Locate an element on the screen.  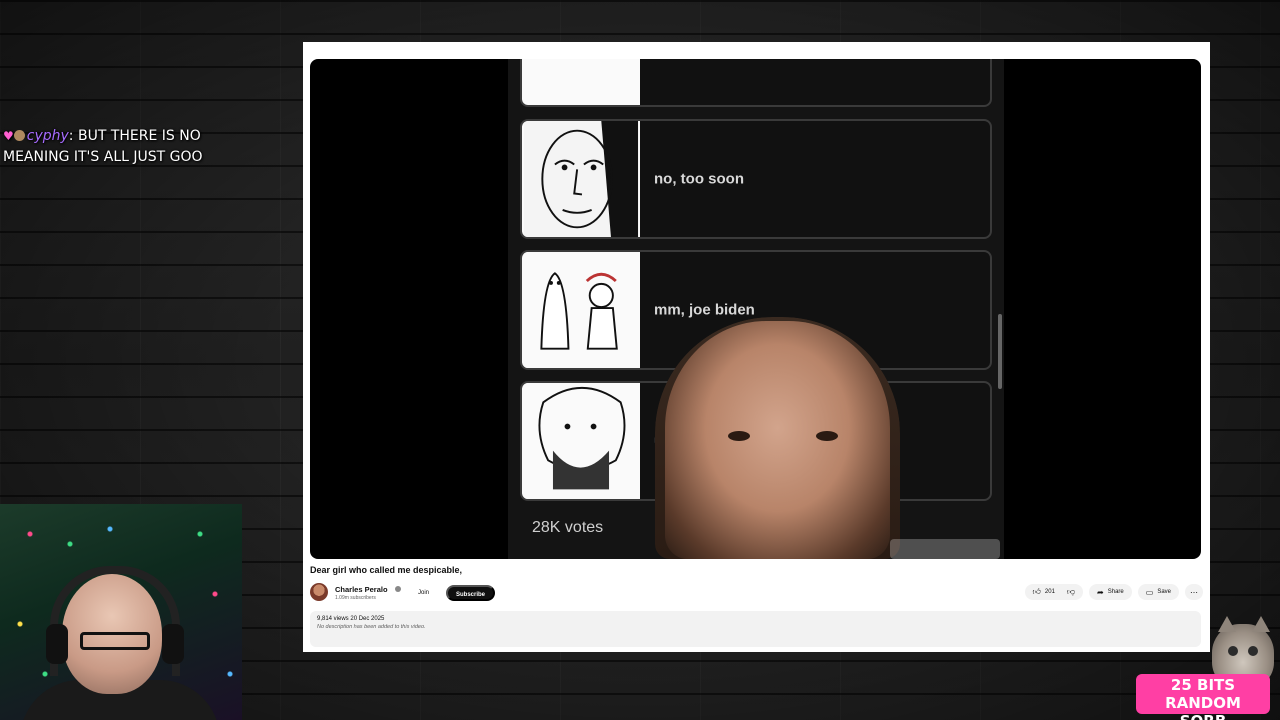
share-button: ➦ Share is located at coordinates (1110, 592).